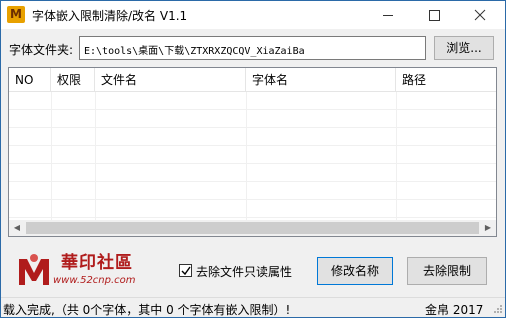  What do you see at coordinates (446, 80) in the screenshot?
I see `column-header-path: 路径` at bounding box center [446, 80].